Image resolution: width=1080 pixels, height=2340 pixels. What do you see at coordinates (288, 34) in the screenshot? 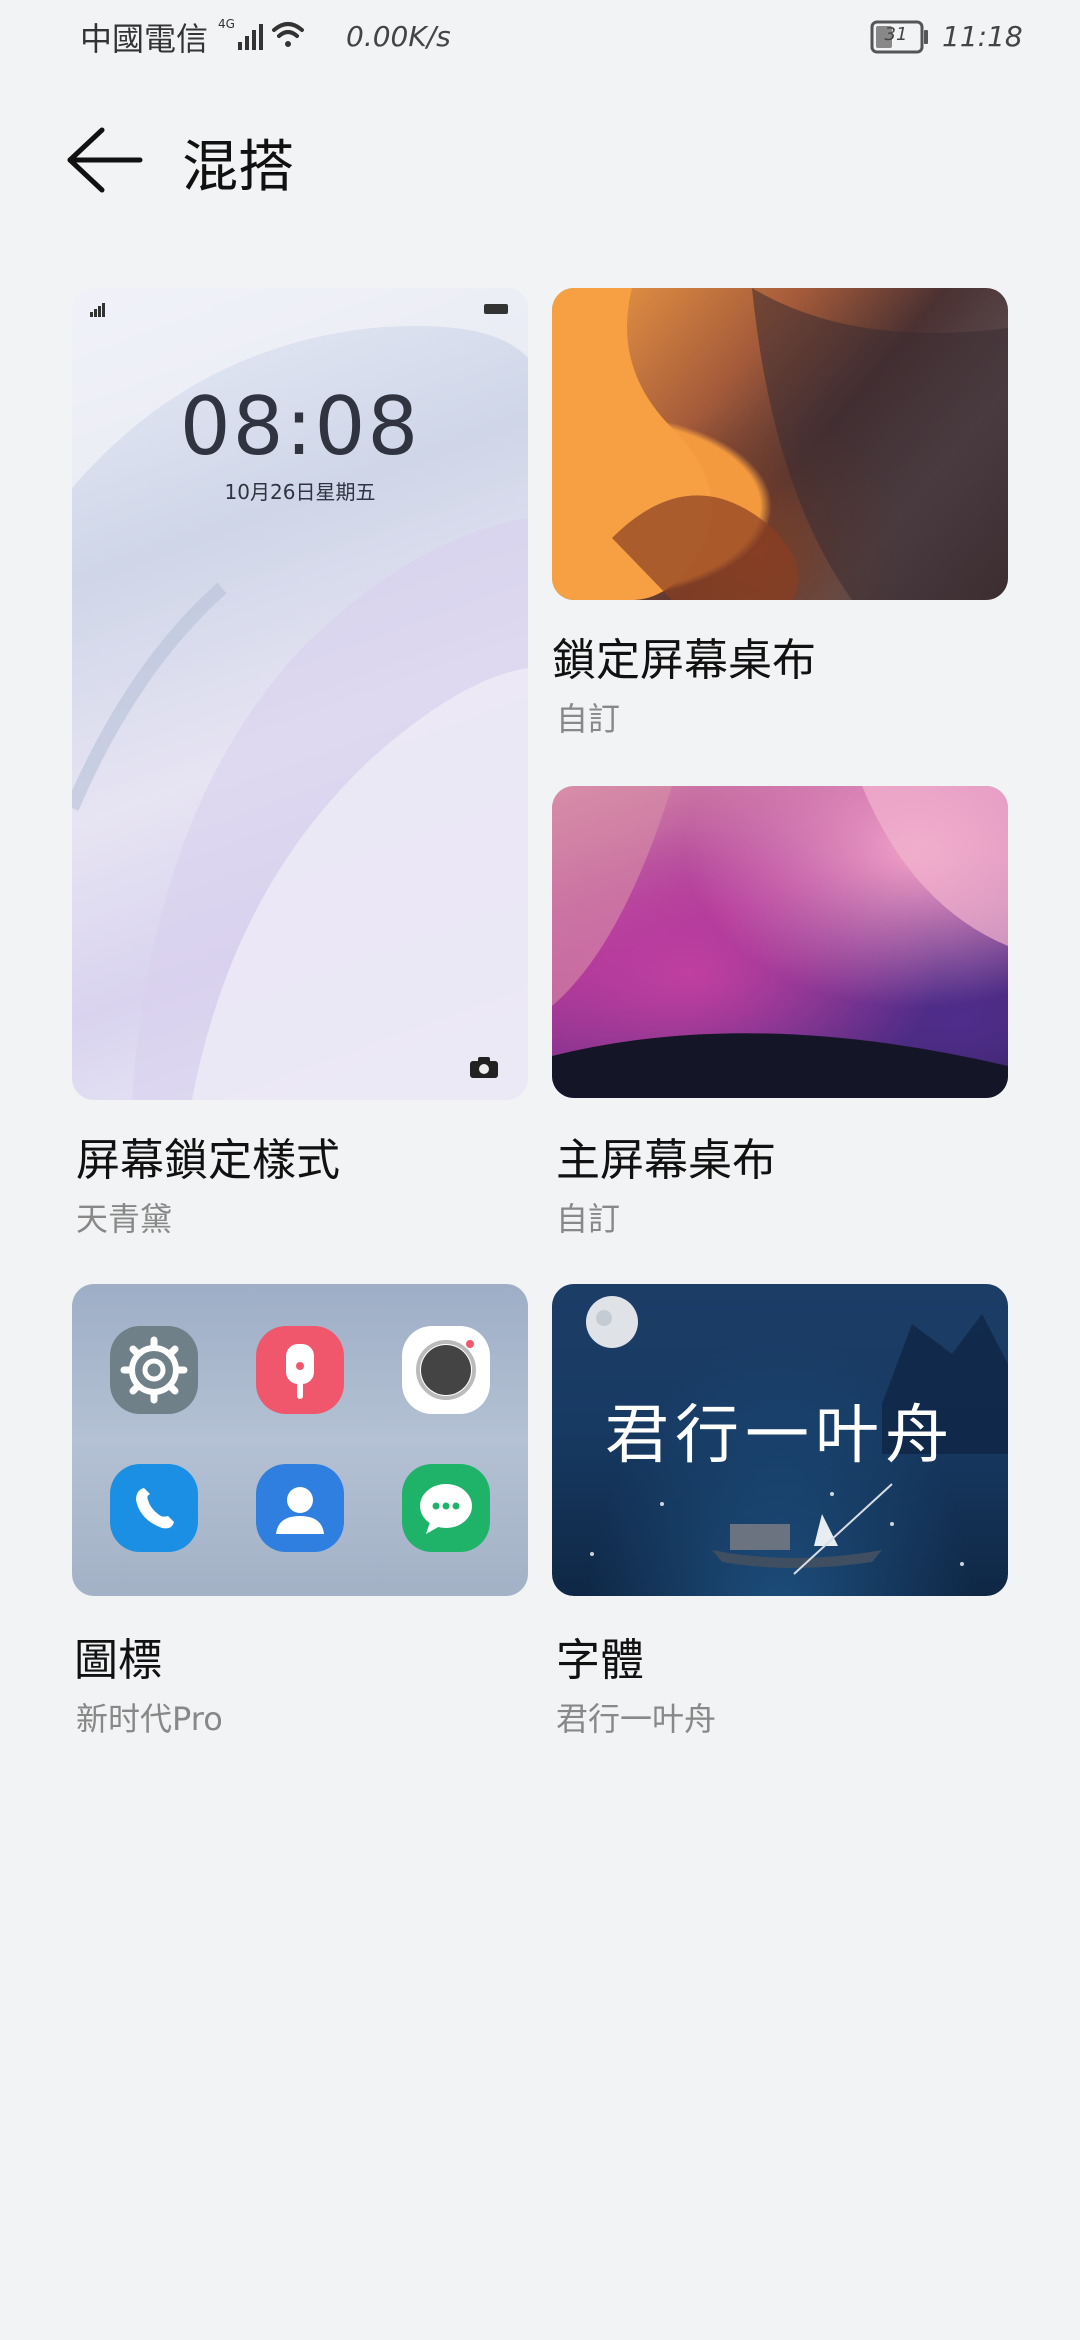
I see `wifi-icon` at bounding box center [288, 34].